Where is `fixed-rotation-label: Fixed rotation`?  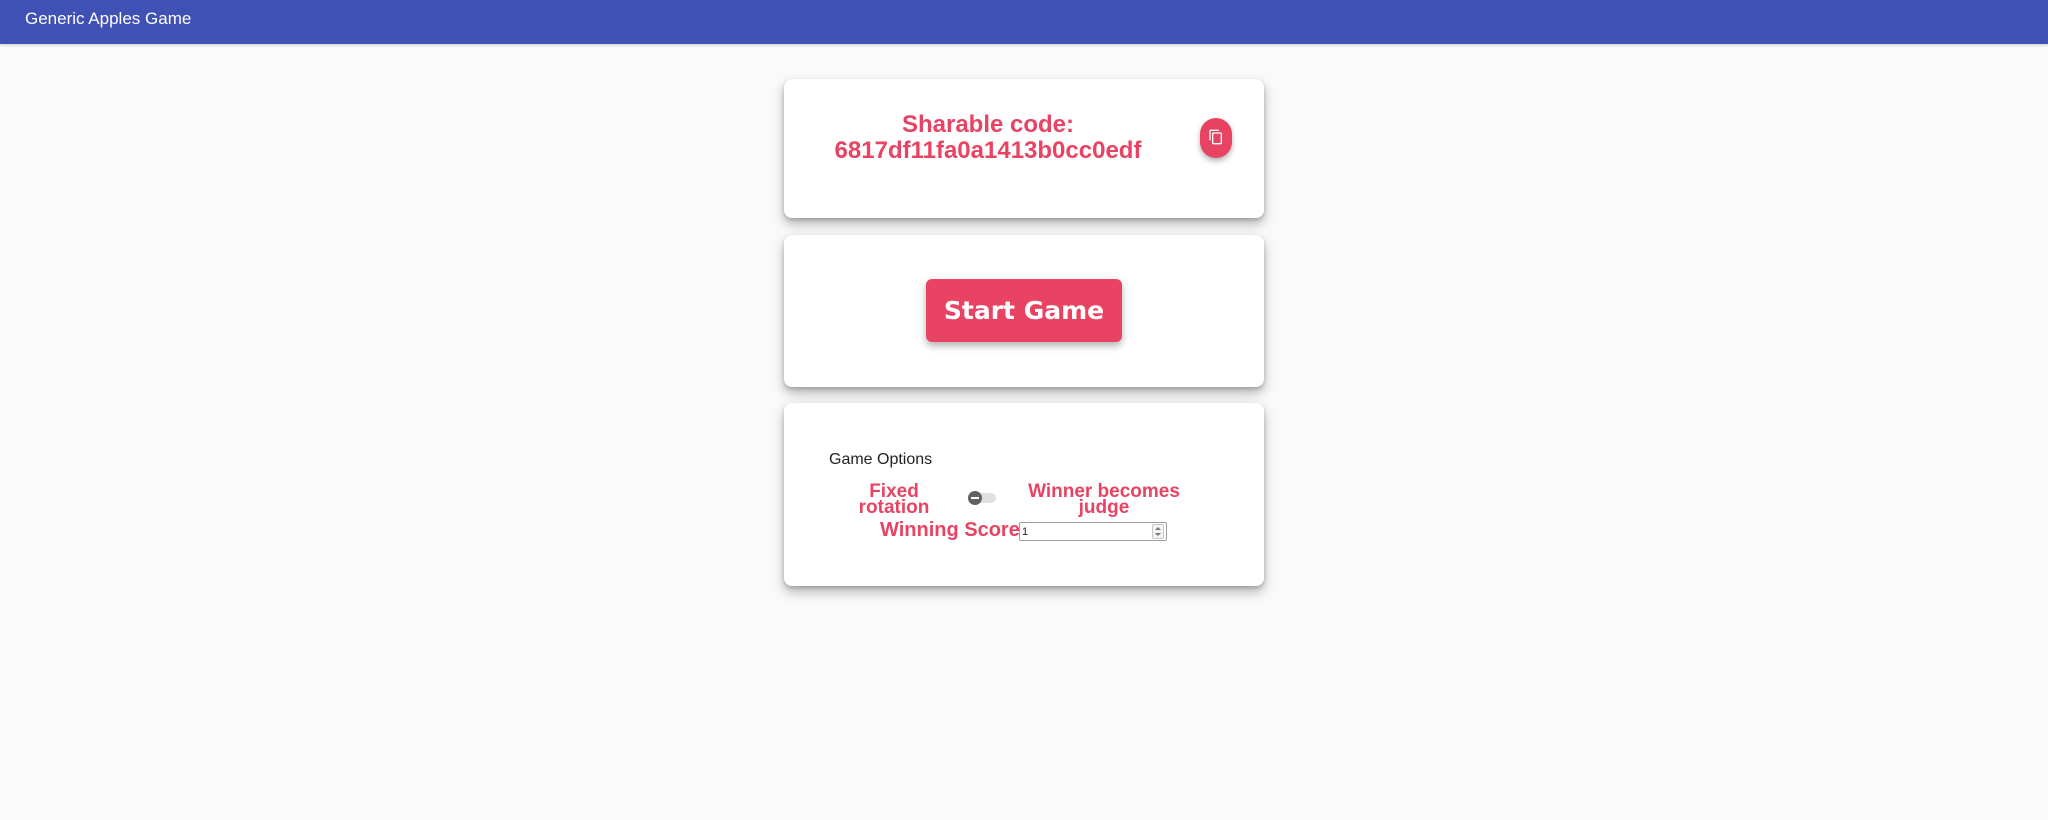 fixed-rotation-label: Fixed rotation is located at coordinates (894, 500).